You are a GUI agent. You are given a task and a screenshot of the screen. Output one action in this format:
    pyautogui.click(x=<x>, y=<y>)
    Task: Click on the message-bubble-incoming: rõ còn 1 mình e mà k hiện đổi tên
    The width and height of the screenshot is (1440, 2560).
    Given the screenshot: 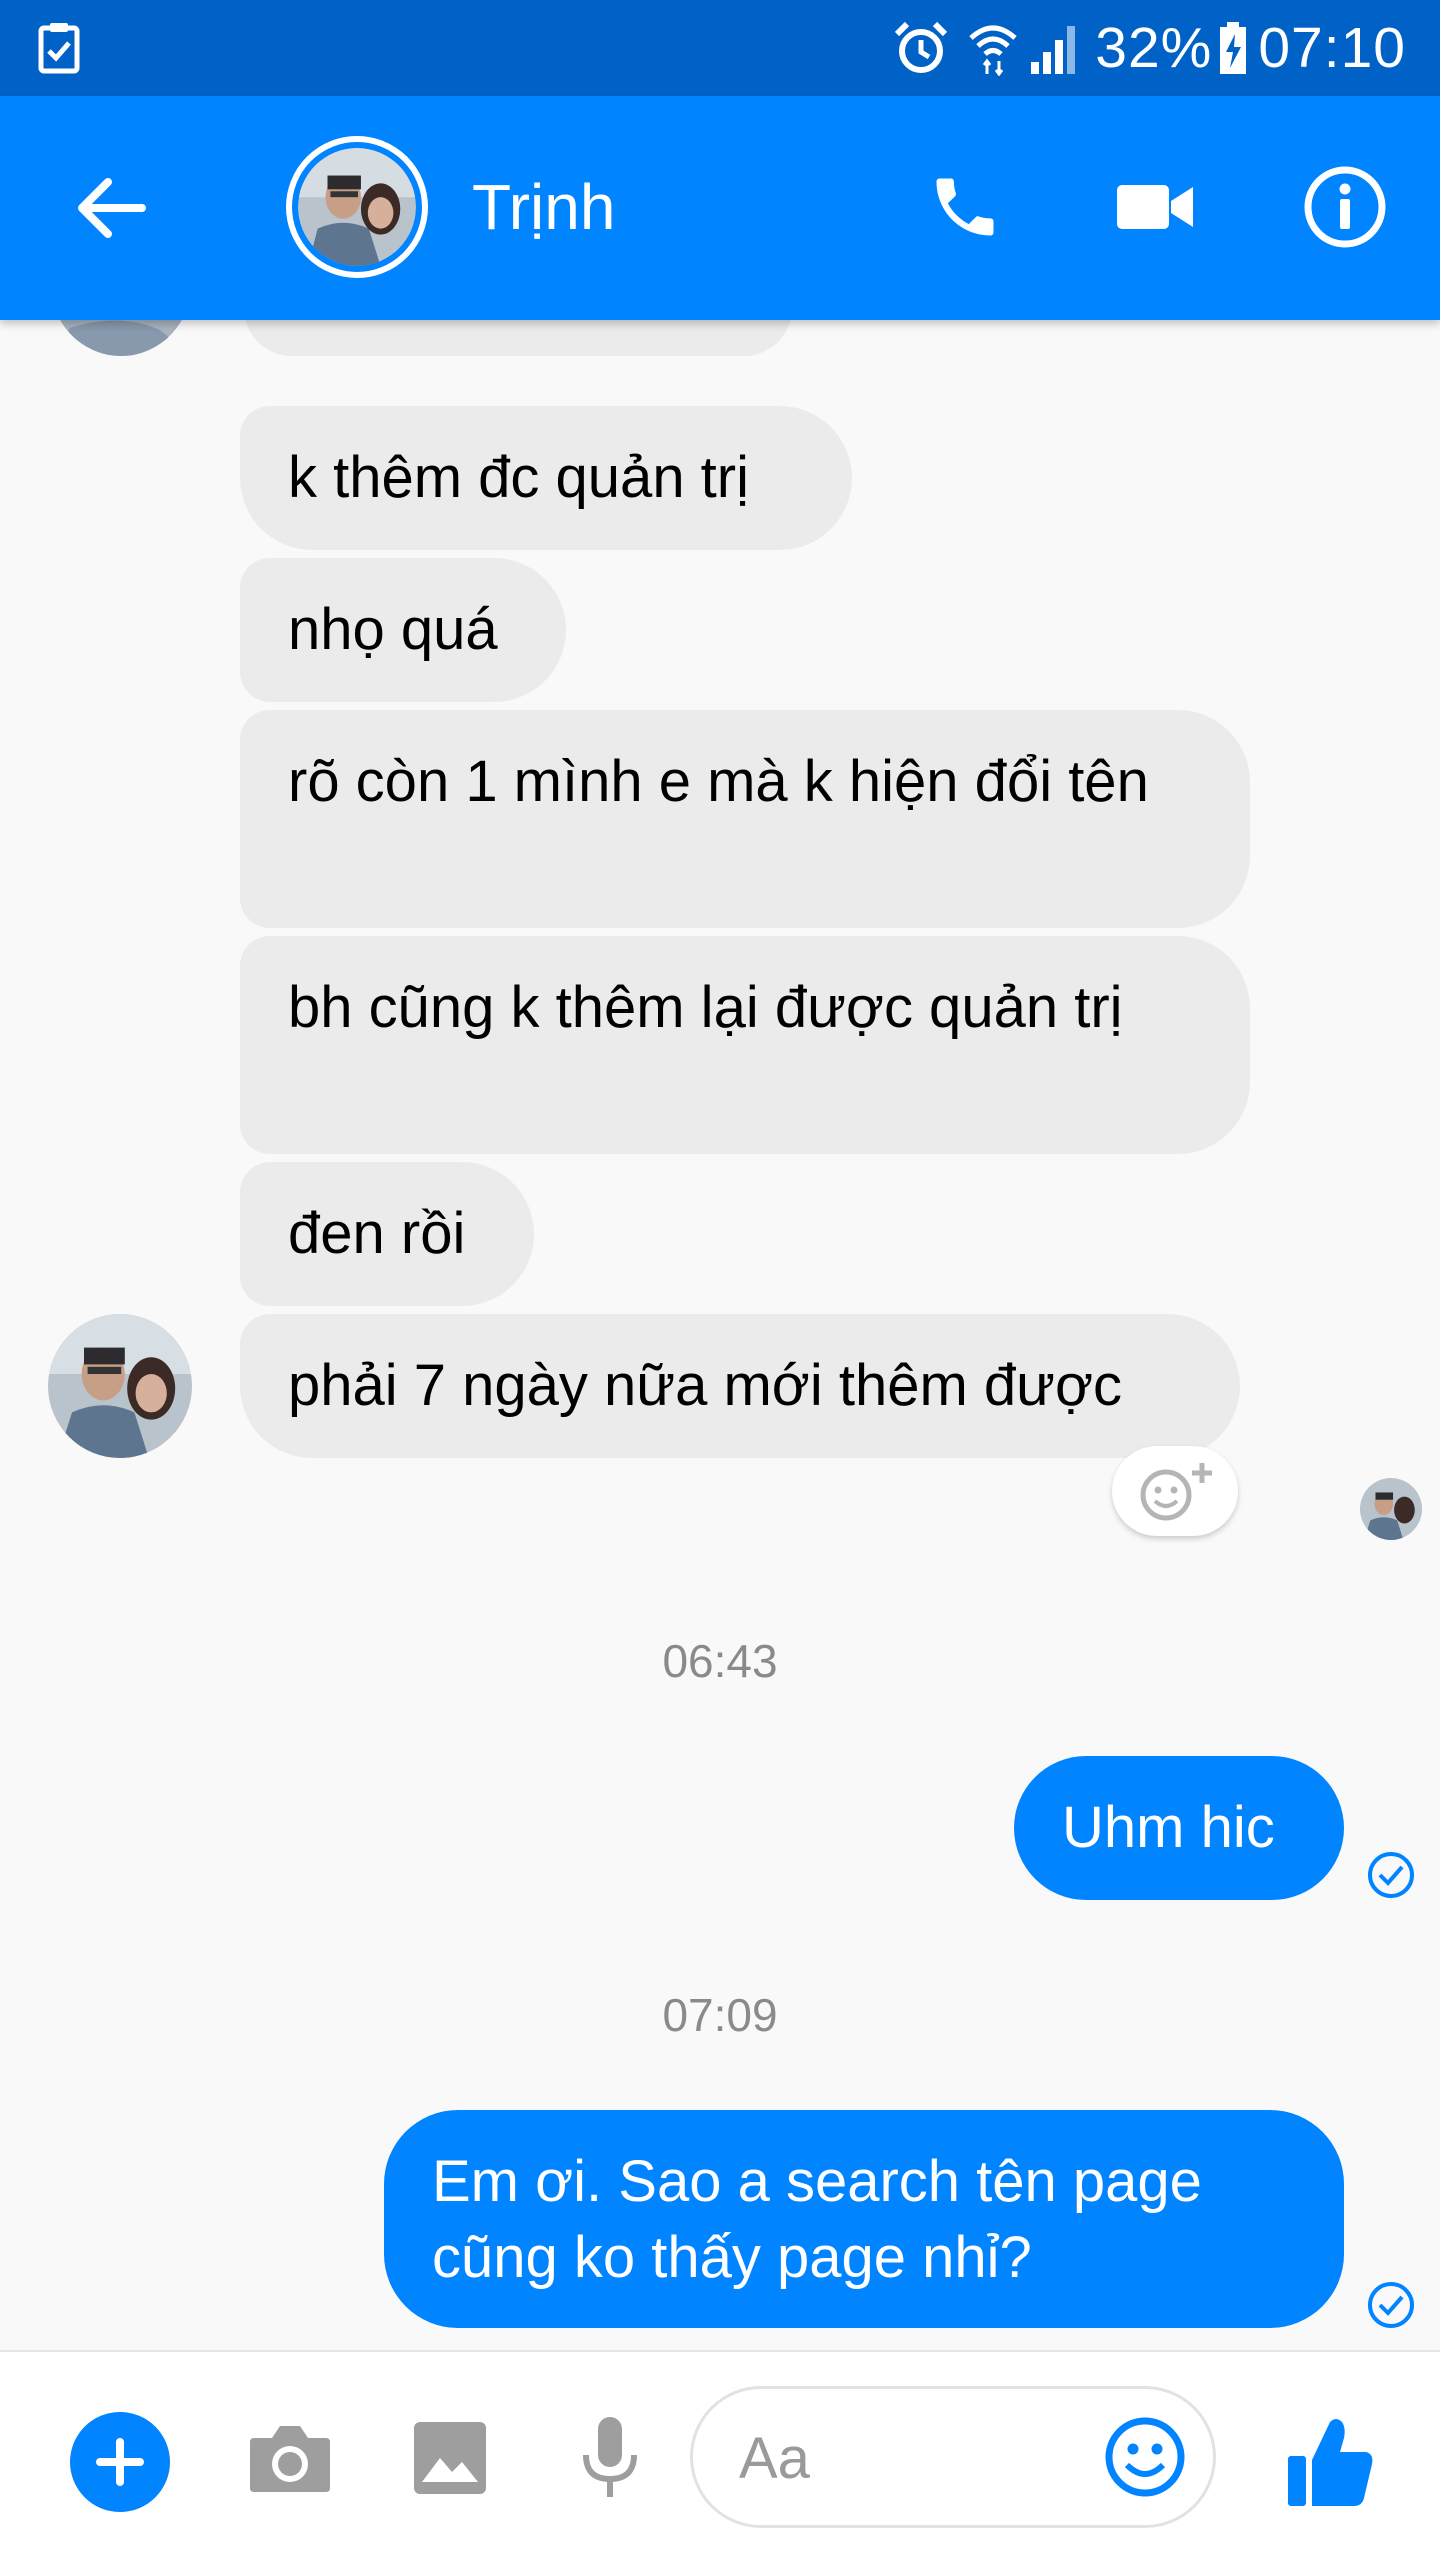 What is the action you would take?
    pyautogui.click(x=745, y=819)
    